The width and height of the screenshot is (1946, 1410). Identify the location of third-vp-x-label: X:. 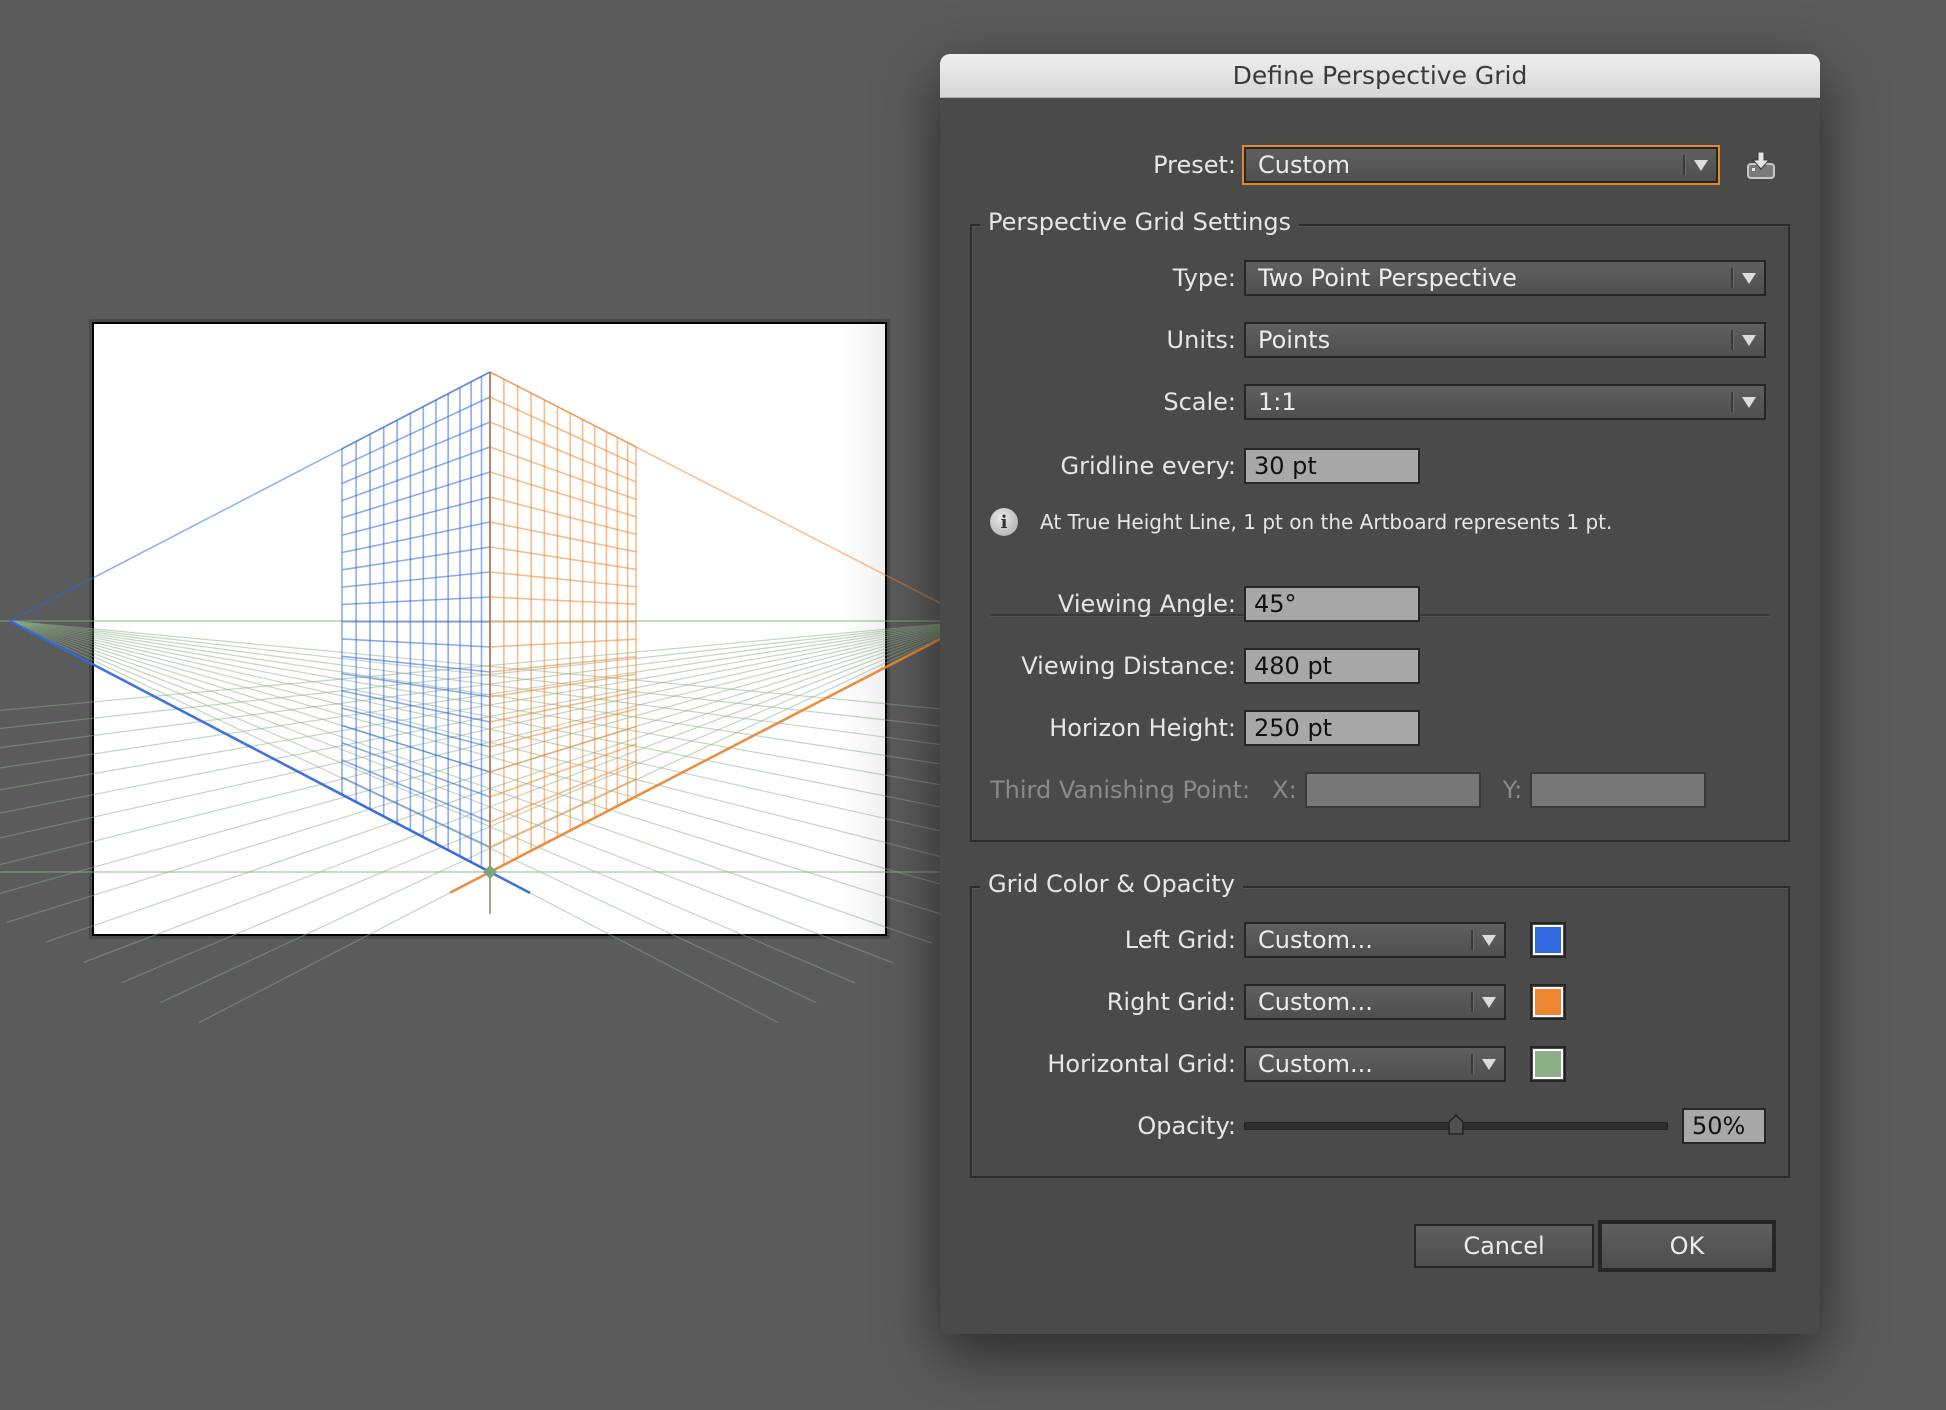
(1284, 790).